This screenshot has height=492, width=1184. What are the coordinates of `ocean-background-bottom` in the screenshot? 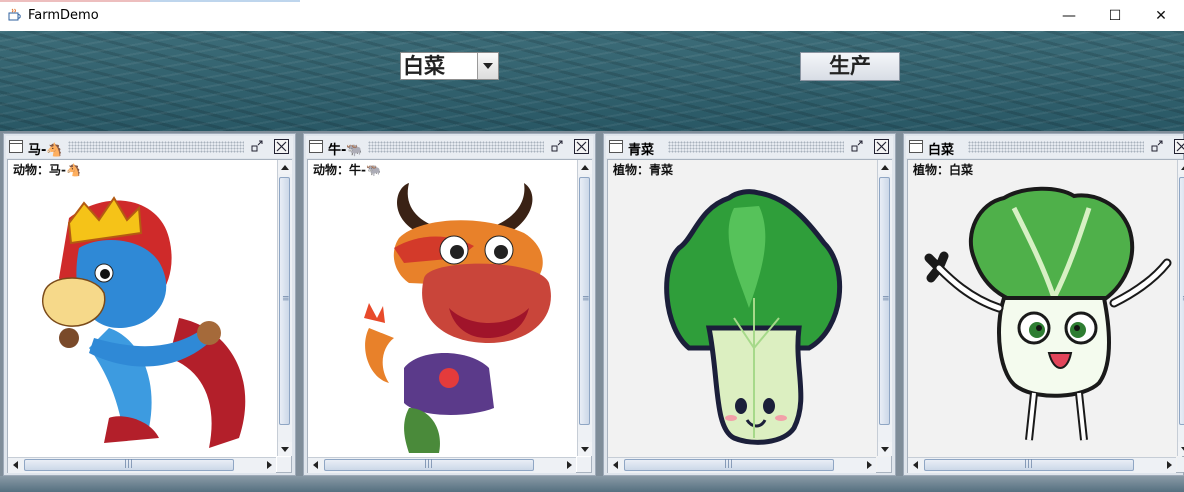 It's located at (592, 484).